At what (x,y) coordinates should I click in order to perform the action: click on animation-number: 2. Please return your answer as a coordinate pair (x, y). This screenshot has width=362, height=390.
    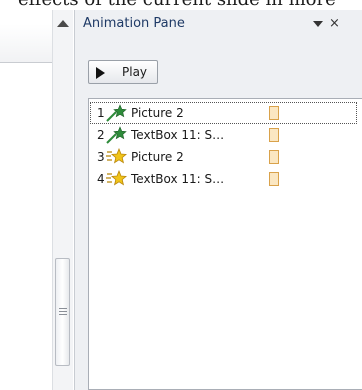
    Looking at the image, I should click on (101, 135).